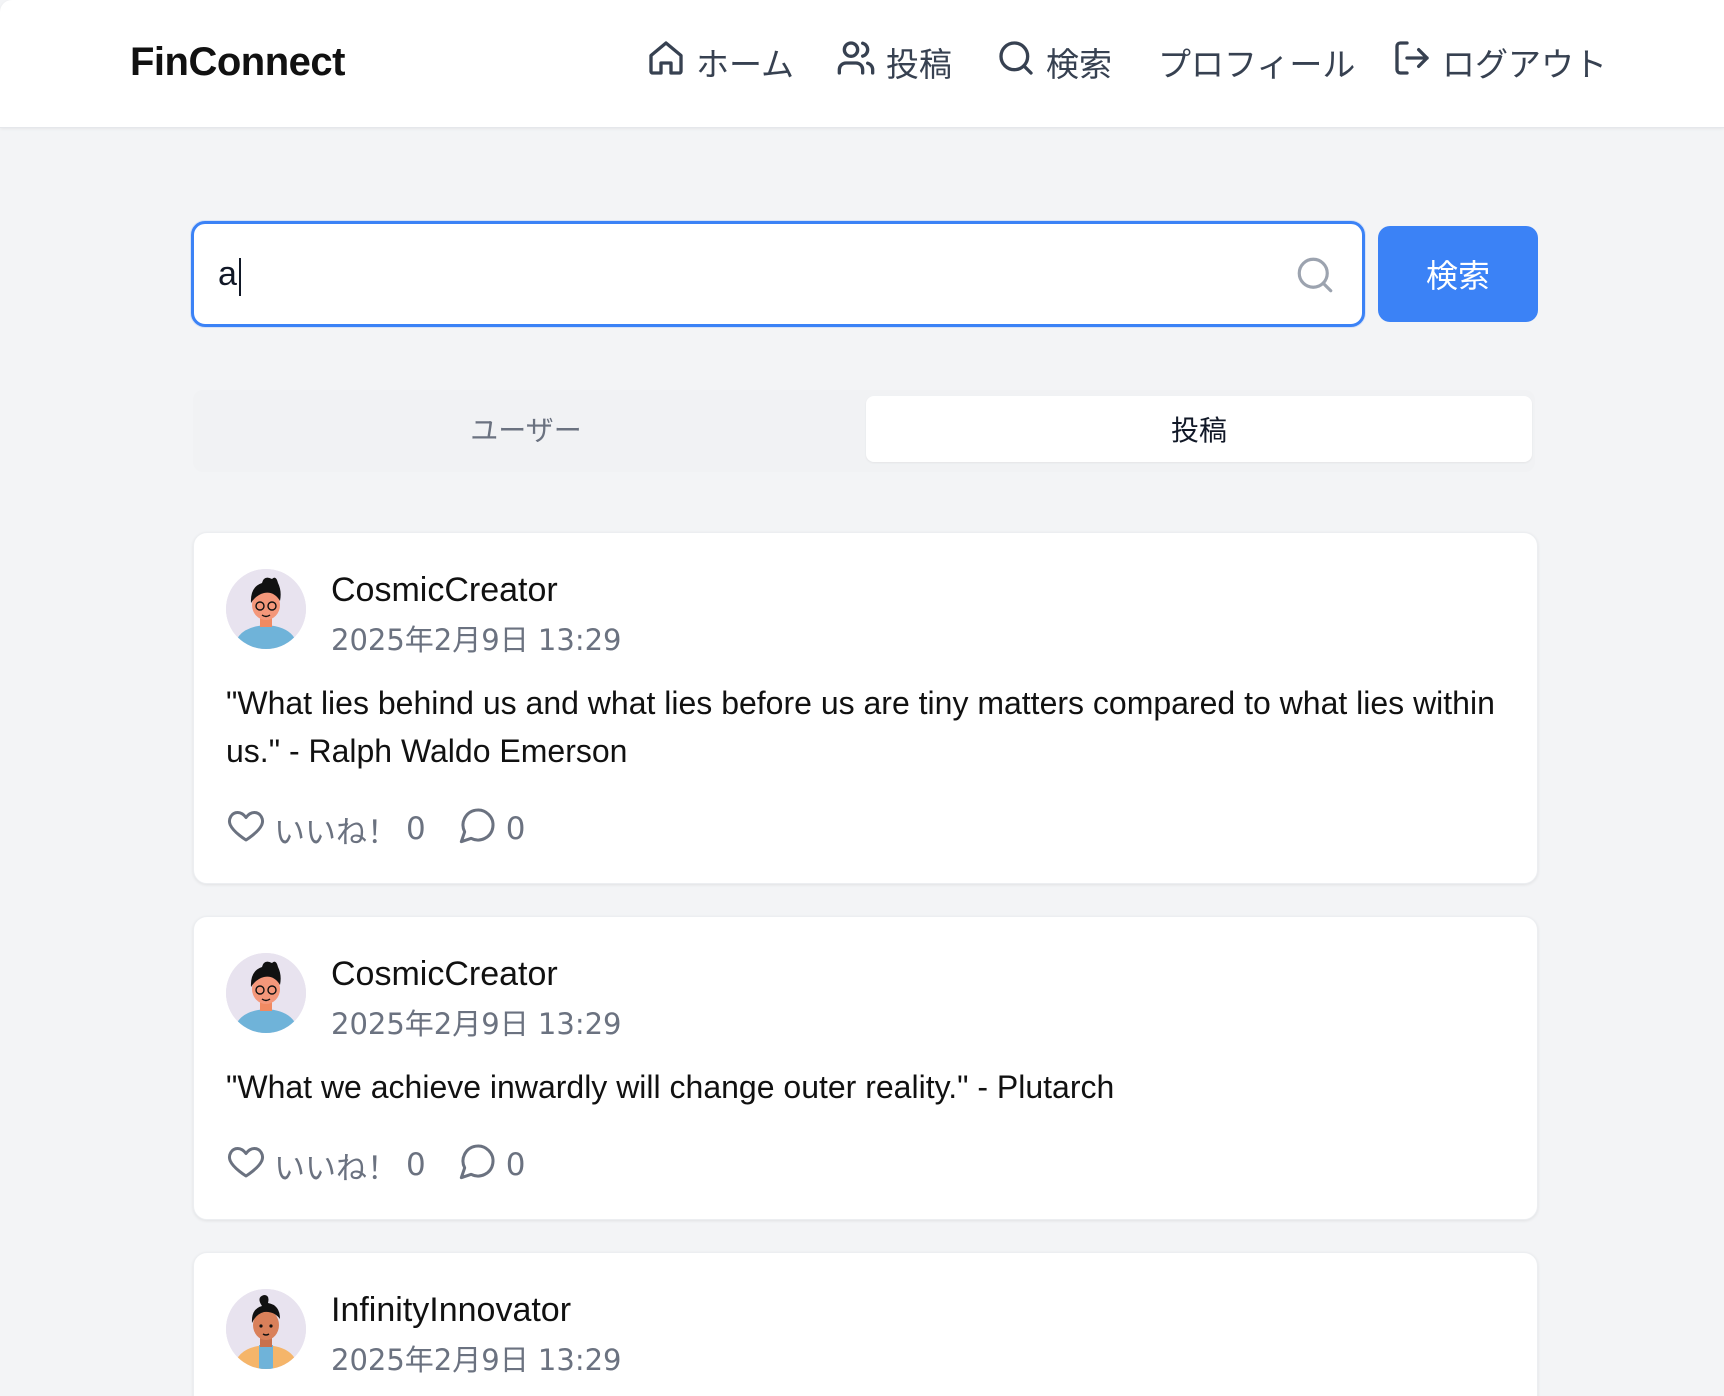  I want to click on nav-profile: プロフィール, so click(1256, 62).